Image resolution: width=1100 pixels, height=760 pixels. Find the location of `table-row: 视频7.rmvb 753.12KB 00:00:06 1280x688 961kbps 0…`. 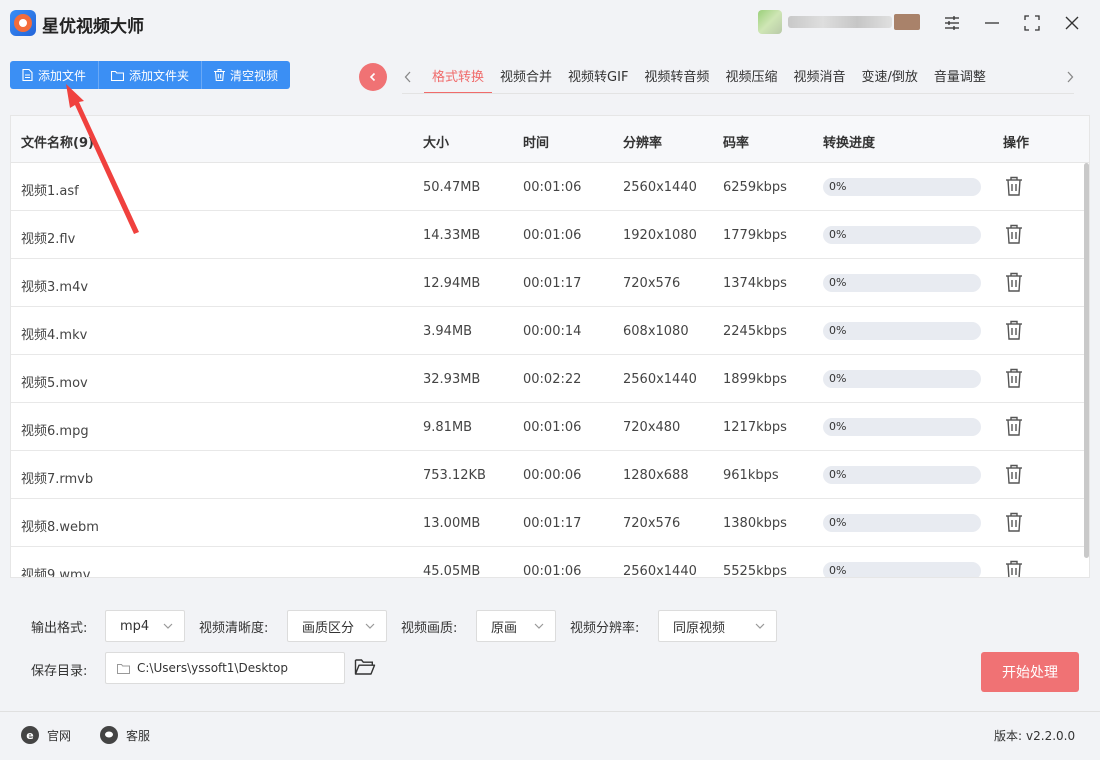

table-row: 视频7.rmvb 753.12KB 00:00:06 1280x688 961kbps 0… is located at coordinates (550, 475).